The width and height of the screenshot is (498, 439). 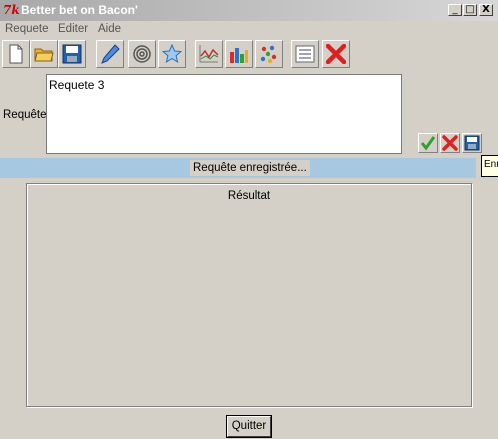 I want to click on close-button, so click(x=336, y=54).